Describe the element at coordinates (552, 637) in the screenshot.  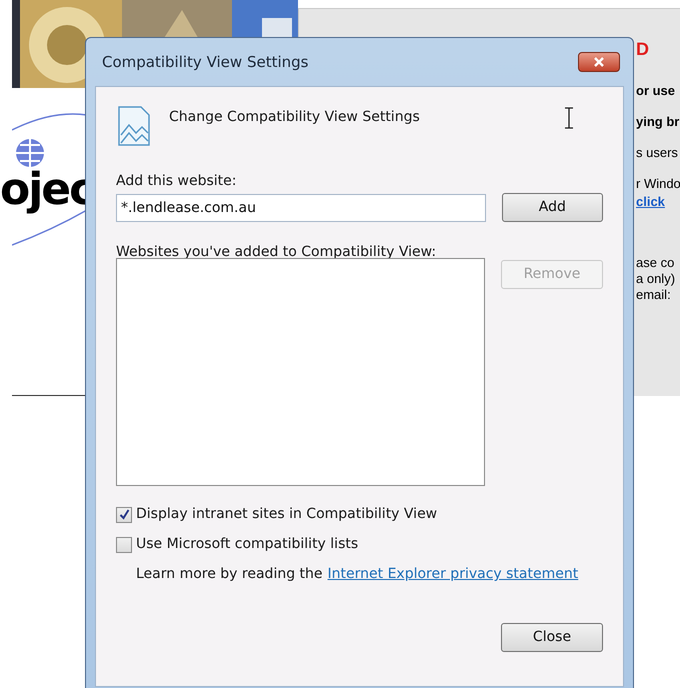
I see `dialog-close-button: Close` at that location.